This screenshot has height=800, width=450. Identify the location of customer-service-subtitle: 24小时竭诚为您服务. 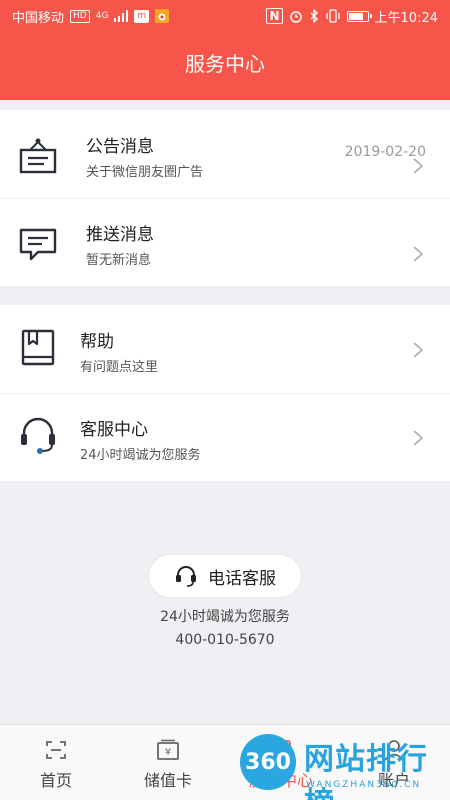
(140, 455).